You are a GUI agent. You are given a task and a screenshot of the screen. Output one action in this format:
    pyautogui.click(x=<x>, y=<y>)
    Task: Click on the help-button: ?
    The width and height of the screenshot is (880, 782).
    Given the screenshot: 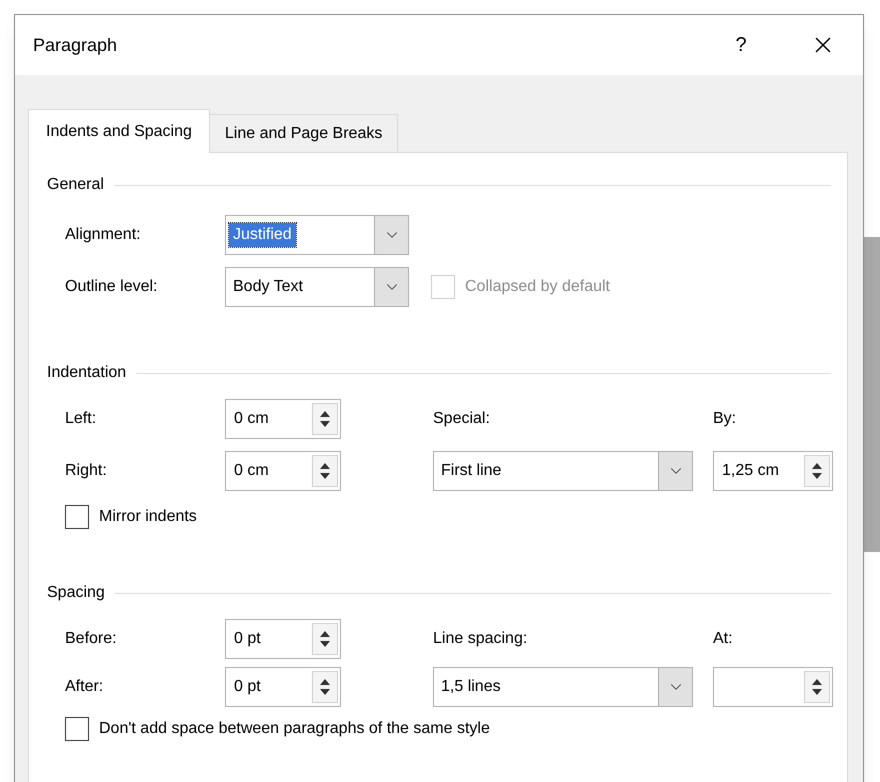 What is the action you would take?
    pyautogui.click(x=741, y=45)
    